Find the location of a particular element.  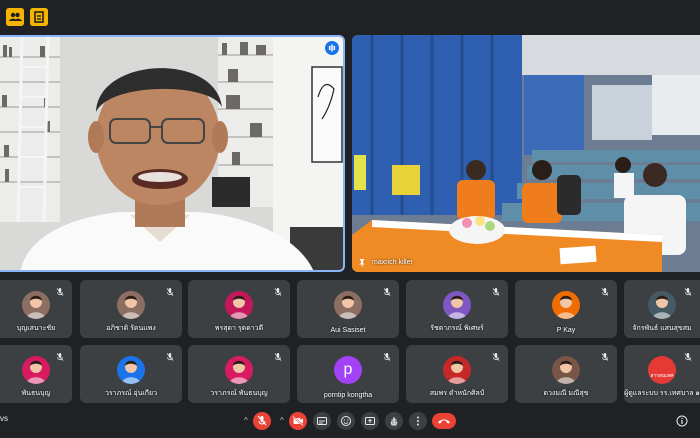

end-call-icon is located at coordinates (444, 421).